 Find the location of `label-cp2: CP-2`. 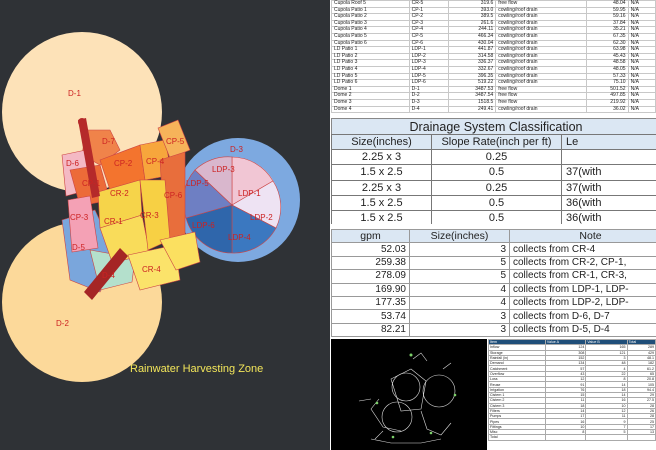

label-cp2: CP-2 is located at coordinates (123, 163).